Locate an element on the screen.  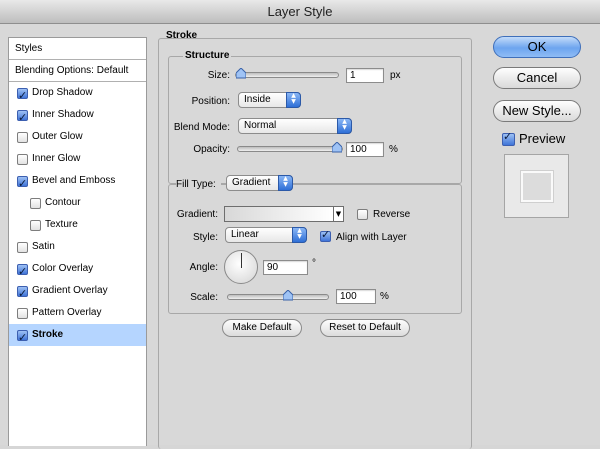
style-item-label: Outer Glow is located at coordinates (57, 136).